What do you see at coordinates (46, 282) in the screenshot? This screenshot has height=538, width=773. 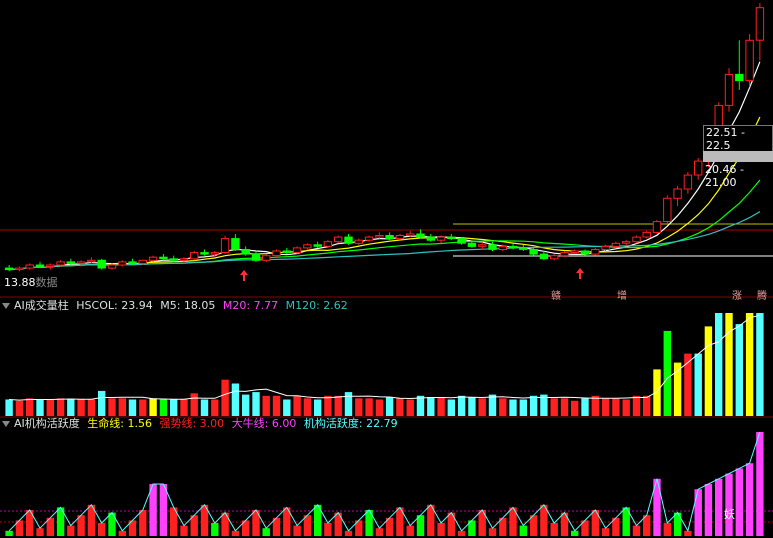 I see `low-price-suffix: 数据` at bounding box center [46, 282].